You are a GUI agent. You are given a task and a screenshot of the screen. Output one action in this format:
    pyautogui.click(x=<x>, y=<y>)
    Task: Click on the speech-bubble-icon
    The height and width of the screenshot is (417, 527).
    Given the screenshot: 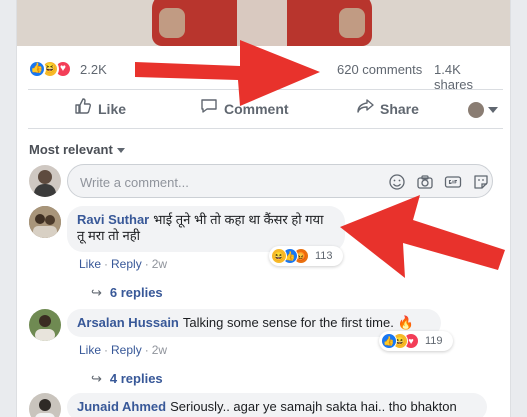 What is the action you would take?
    pyautogui.click(x=209, y=110)
    